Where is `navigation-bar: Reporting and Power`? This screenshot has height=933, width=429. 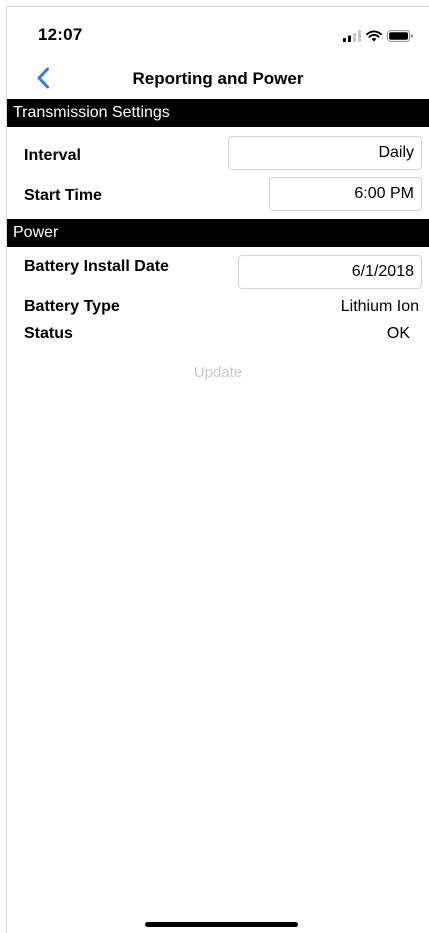
navigation-bar: Reporting and Power is located at coordinates (218, 80).